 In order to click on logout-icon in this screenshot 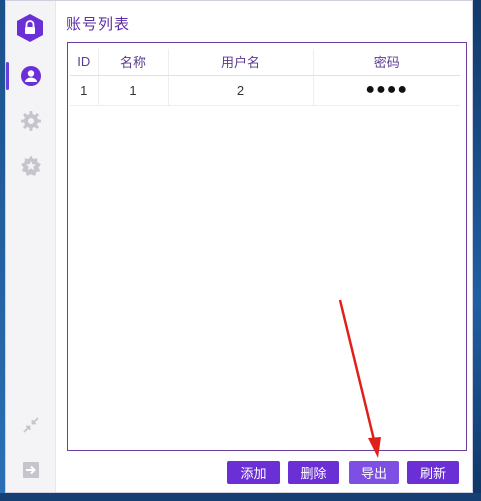, I will do `click(31, 470)`.